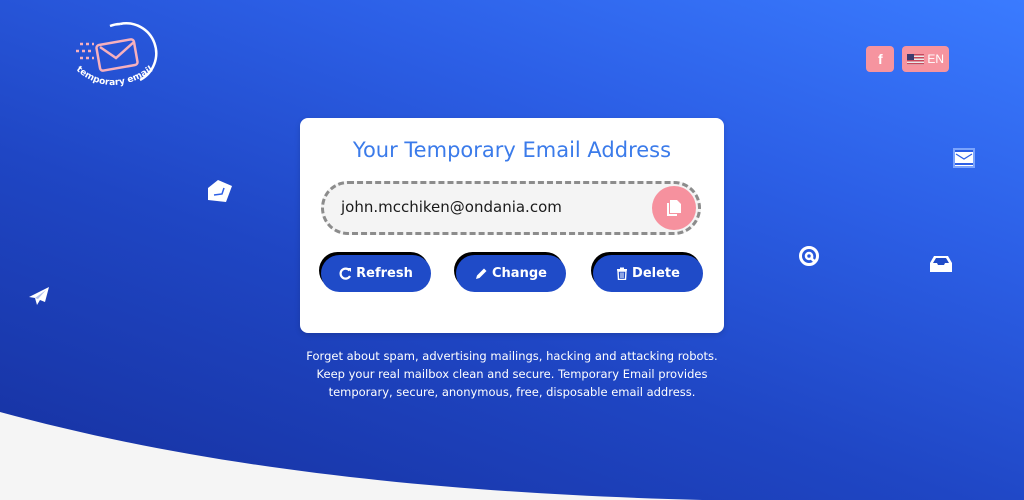 Image resolution: width=1024 pixels, height=500 pixels. I want to click on logo: temporary email, so click(115, 57).